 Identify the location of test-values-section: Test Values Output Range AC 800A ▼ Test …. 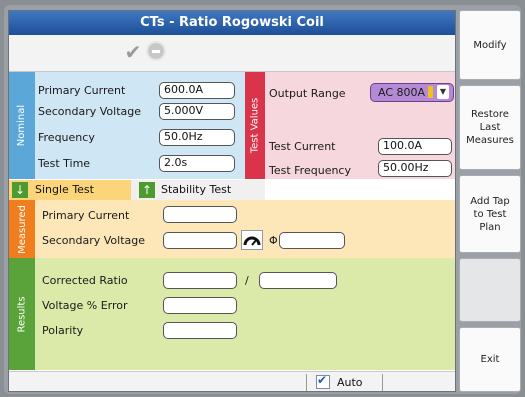
(350, 125).